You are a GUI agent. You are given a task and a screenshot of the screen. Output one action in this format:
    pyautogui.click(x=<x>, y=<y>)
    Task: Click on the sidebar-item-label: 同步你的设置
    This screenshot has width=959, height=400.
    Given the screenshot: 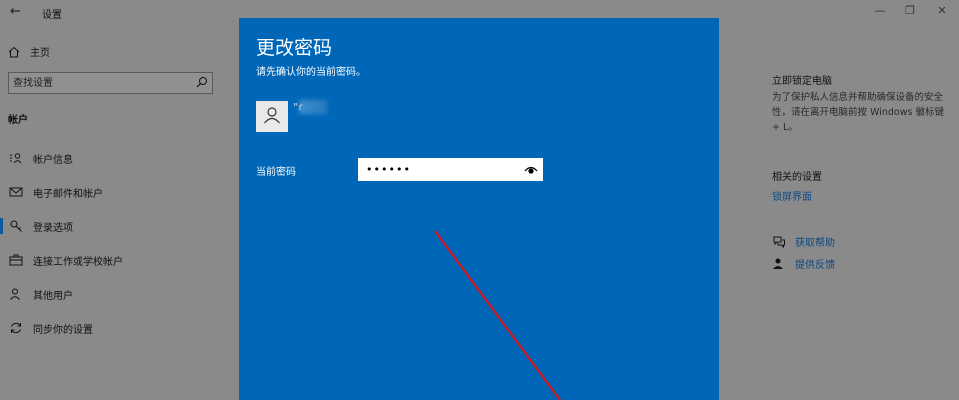 What is the action you would take?
    pyautogui.click(x=63, y=330)
    